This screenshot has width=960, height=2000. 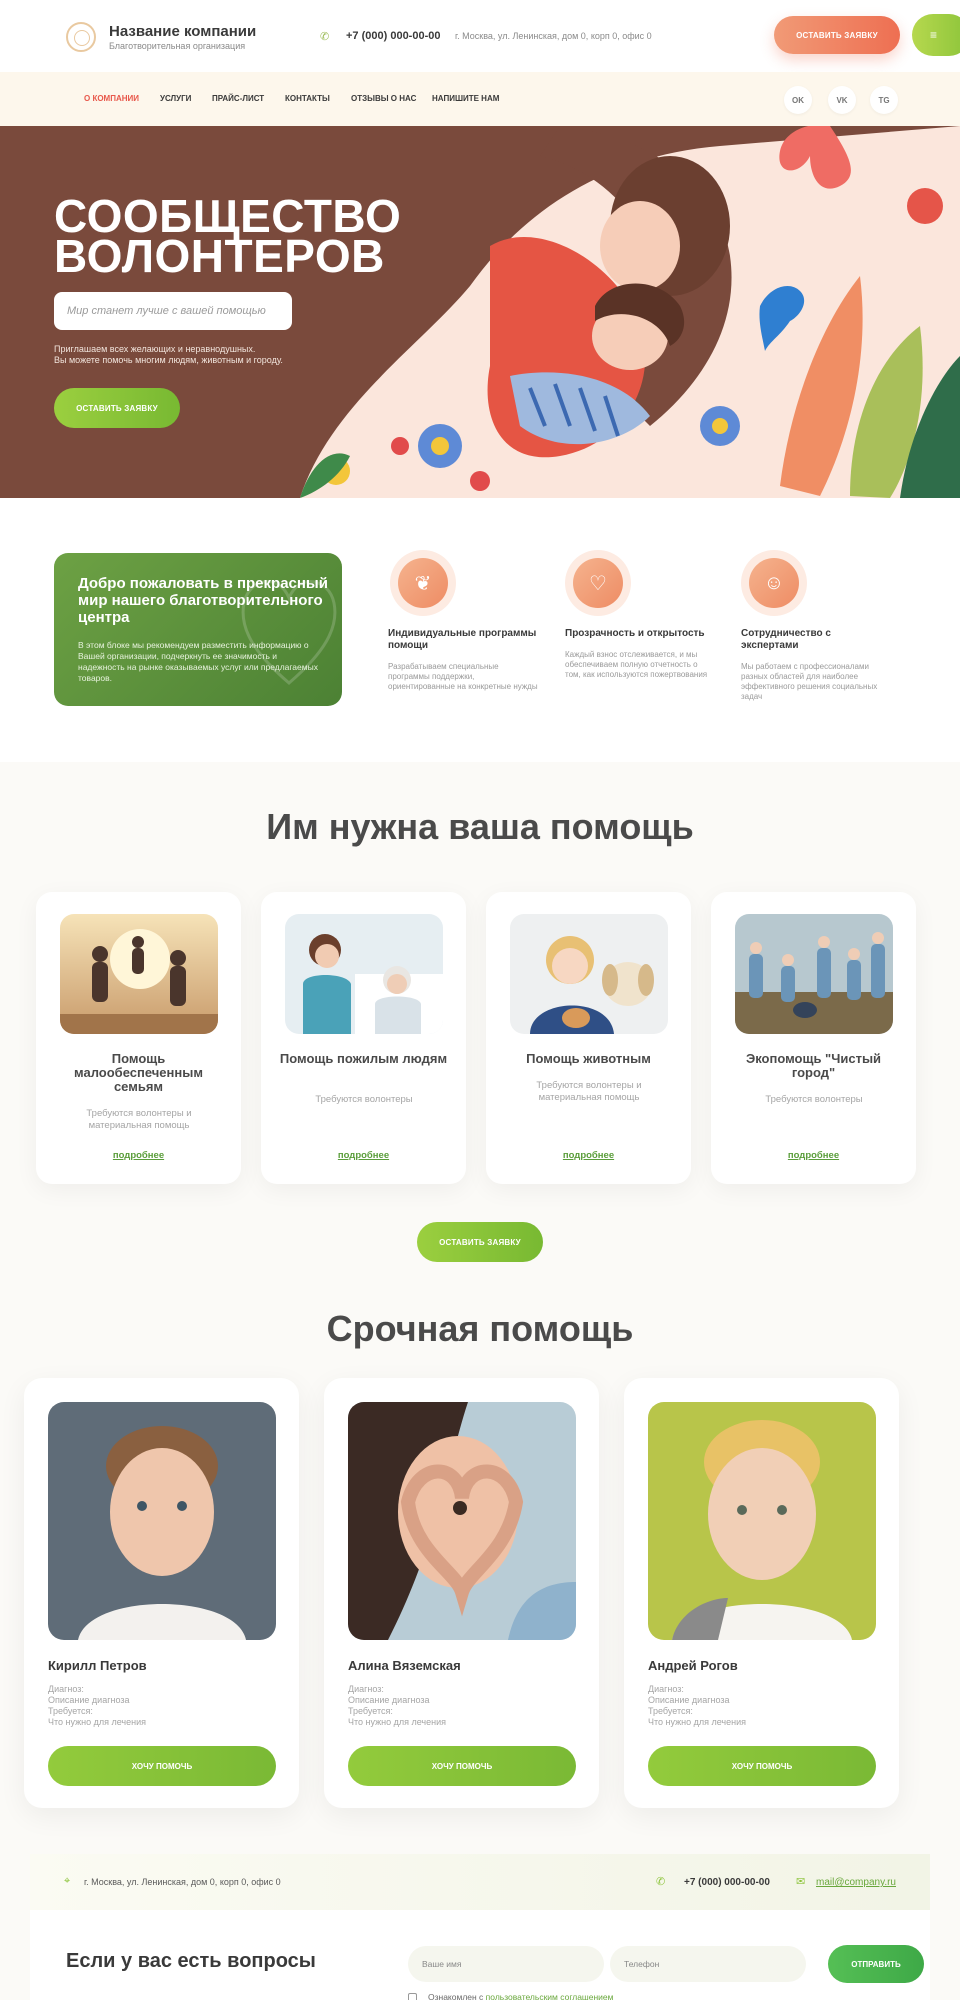 What do you see at coordinates (307, 98) in the screenshot?
I see `nav-item-contacts: КОНТАКТЫ` at bounding box center [307, 98].